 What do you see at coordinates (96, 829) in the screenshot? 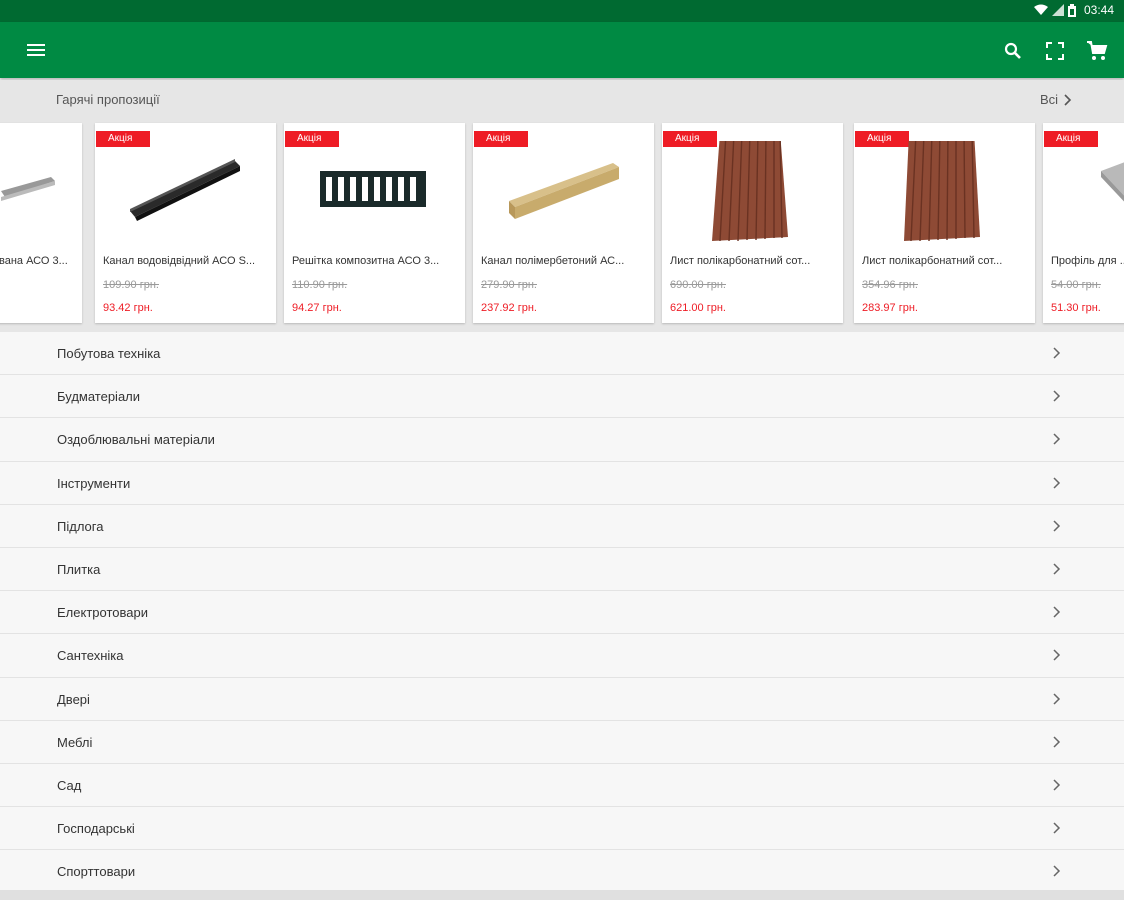
I see `category-label: Господарськi` at bounding box center [96, 829].